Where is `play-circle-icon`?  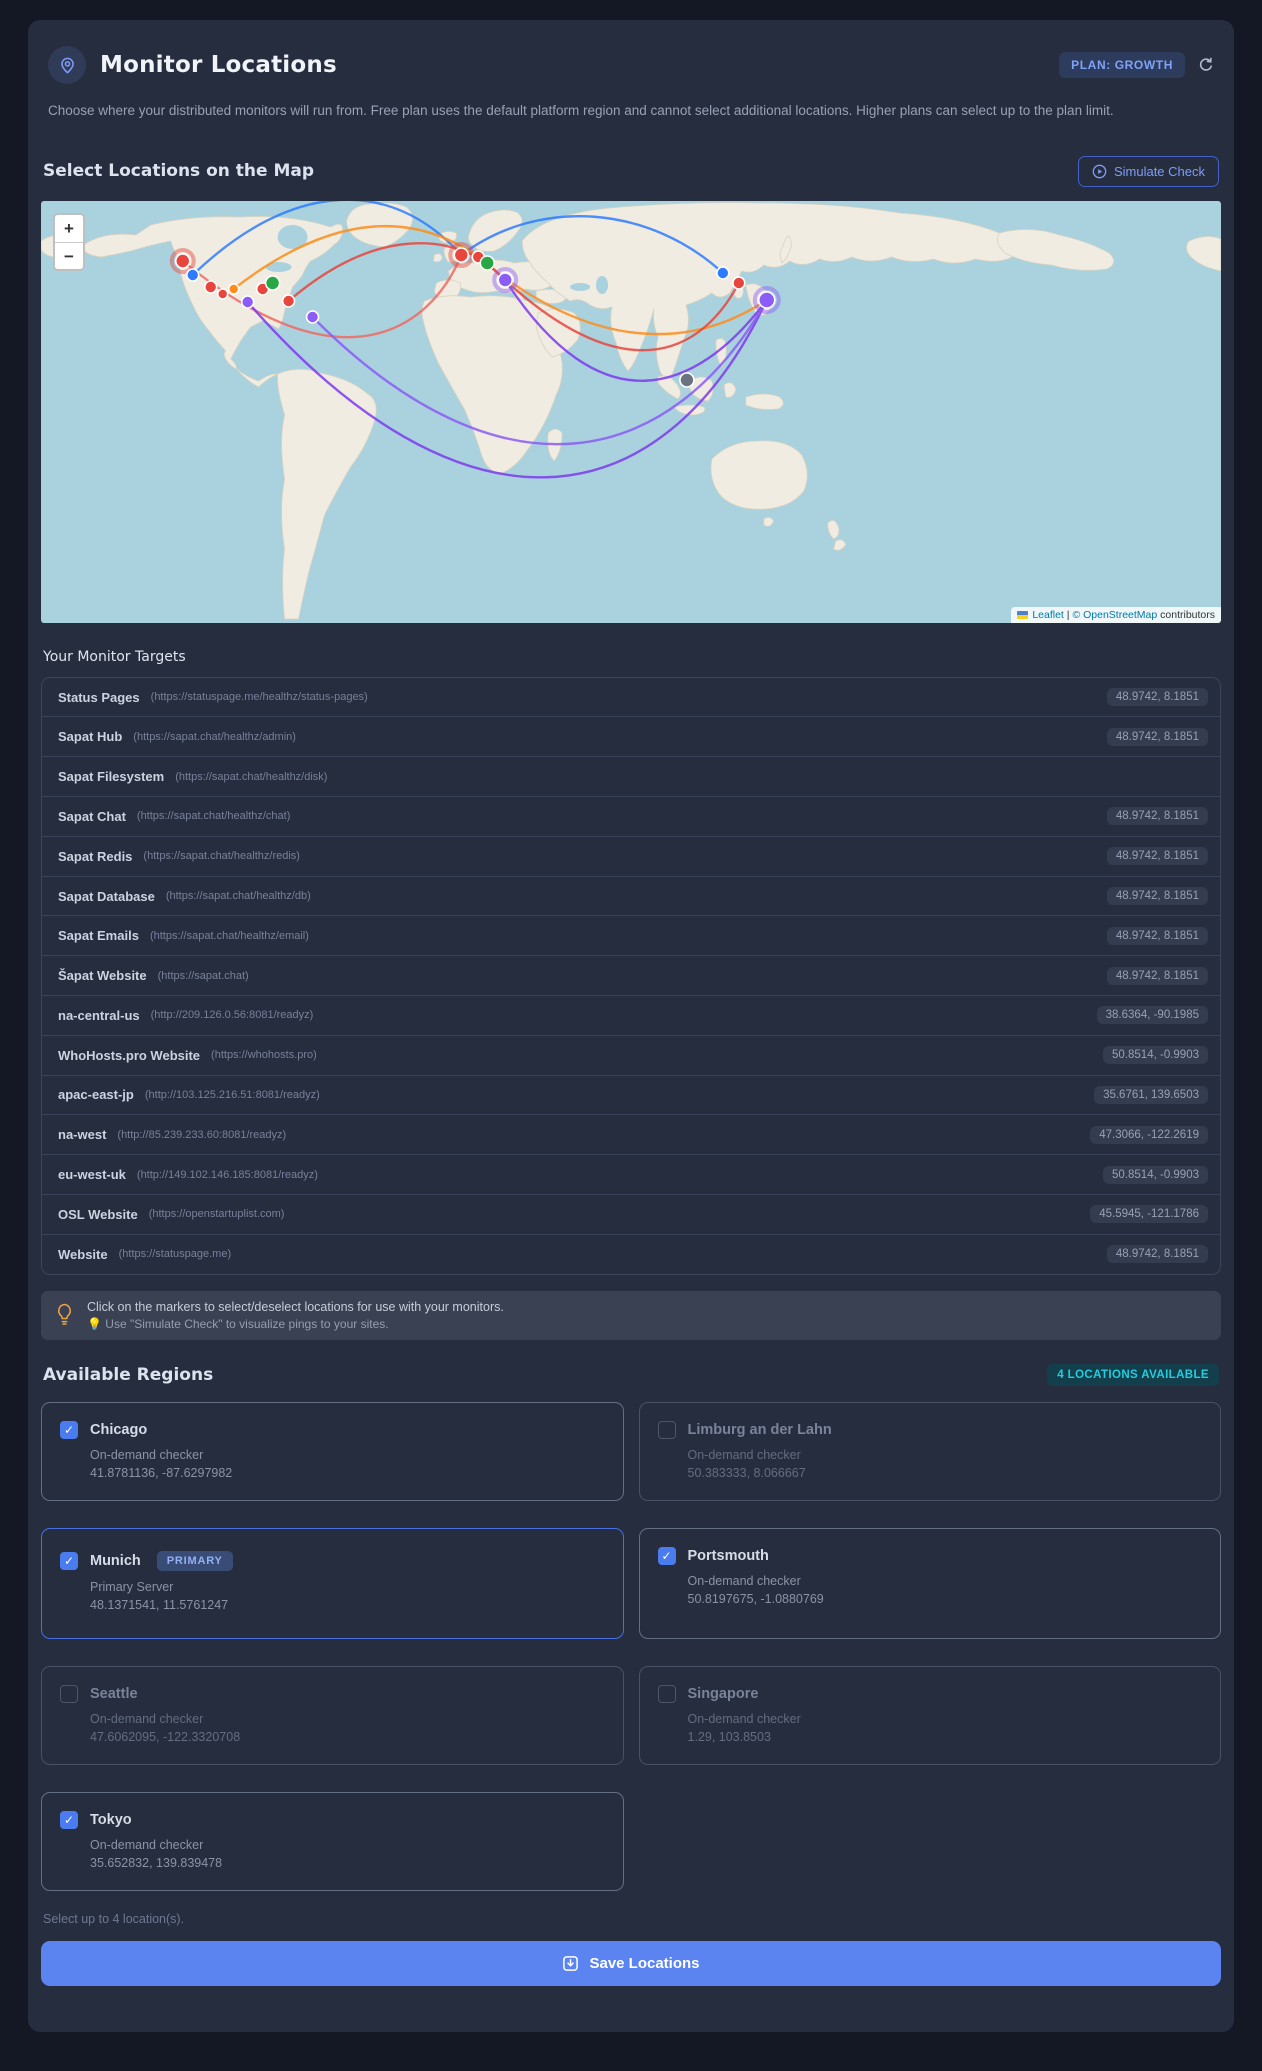 play-circle-icon is located at coordinates (1099, 171).